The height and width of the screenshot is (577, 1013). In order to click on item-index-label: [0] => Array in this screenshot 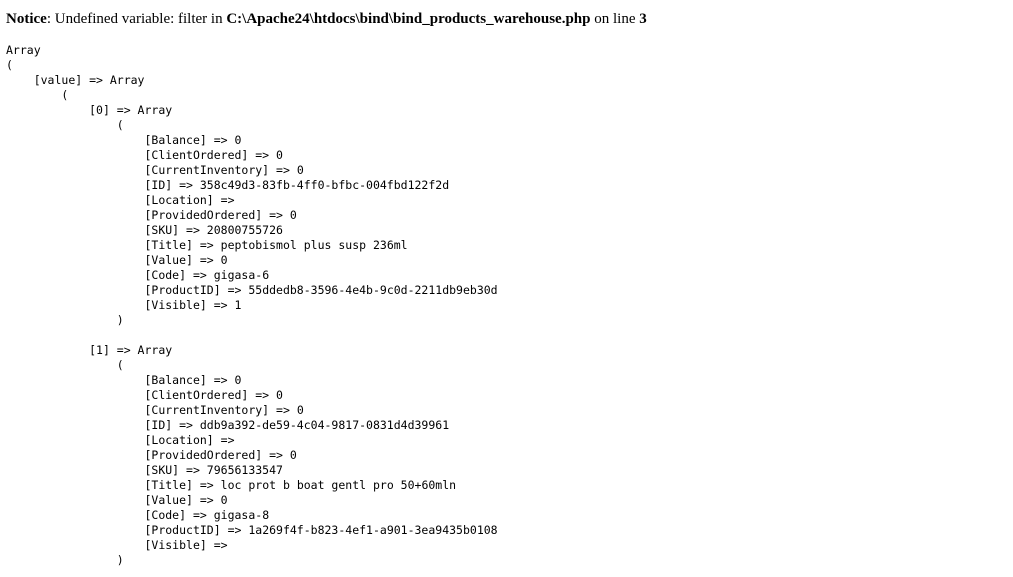, I will do `click(131, 110)`.